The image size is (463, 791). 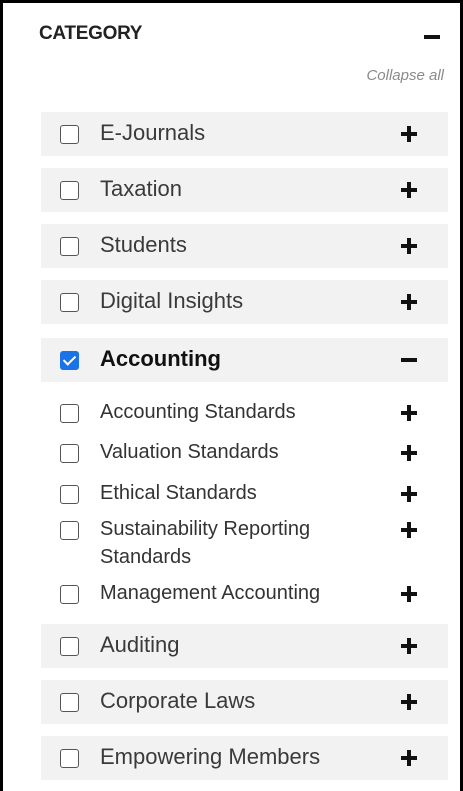 I want to click on category-label: Accounting, so click(x=160, y=358).